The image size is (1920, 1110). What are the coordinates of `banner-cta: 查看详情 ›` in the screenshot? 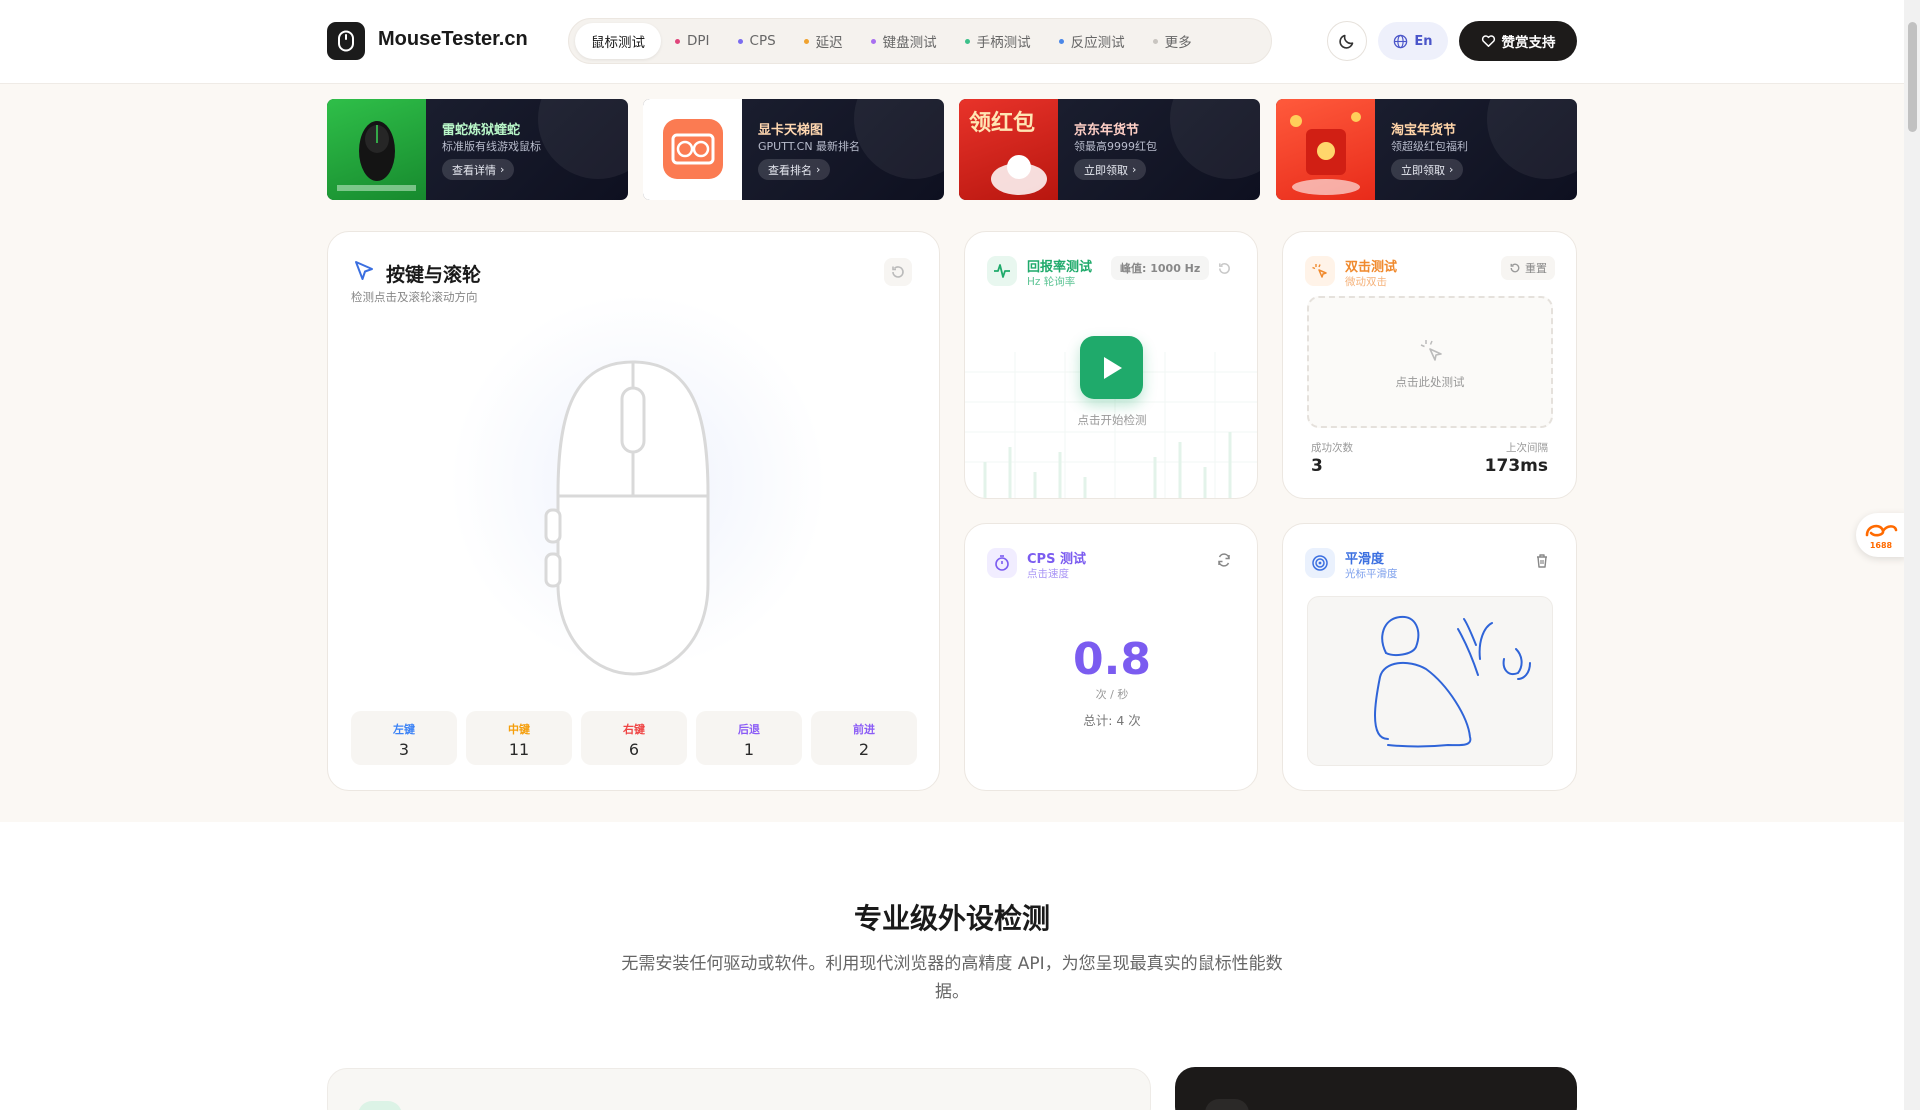 It's located at (478, 169).